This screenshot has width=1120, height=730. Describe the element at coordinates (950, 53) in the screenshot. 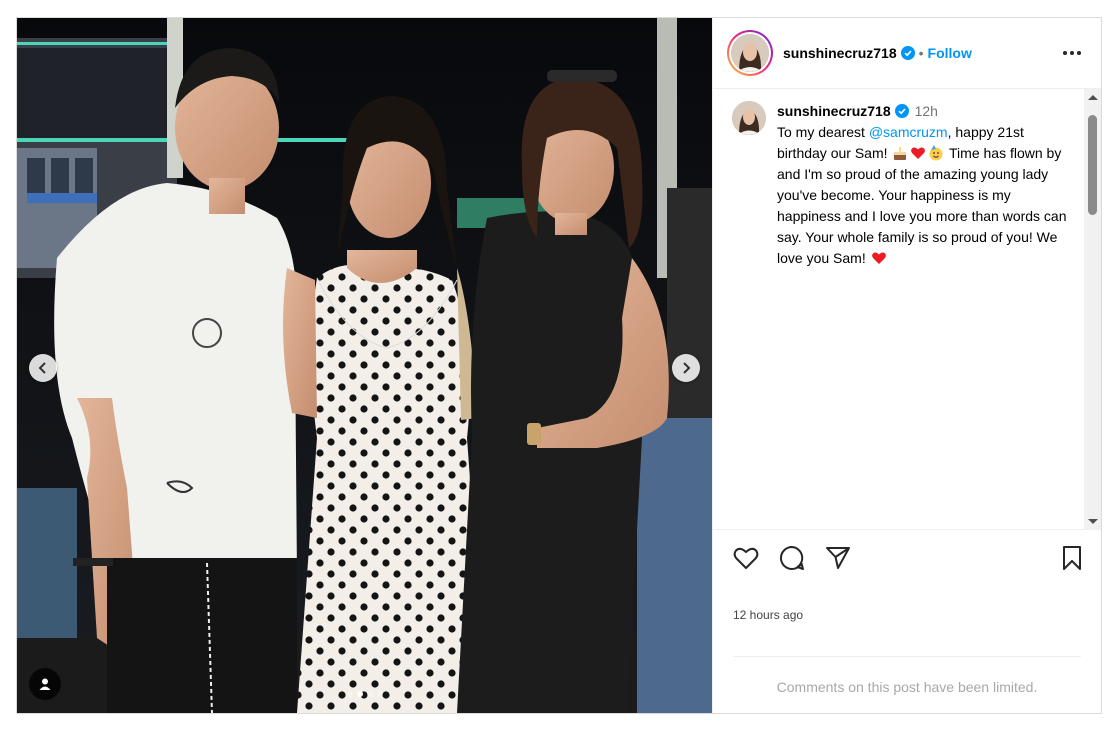

I see `follow-button: Follow` at that location.